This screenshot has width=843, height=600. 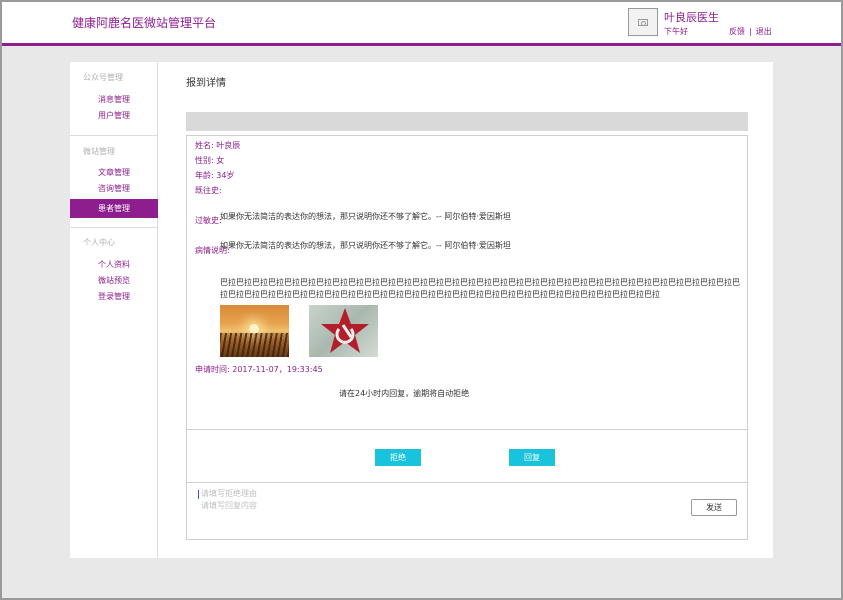 I want to click on gender-label: 性别:, so click(x=204, y=160).